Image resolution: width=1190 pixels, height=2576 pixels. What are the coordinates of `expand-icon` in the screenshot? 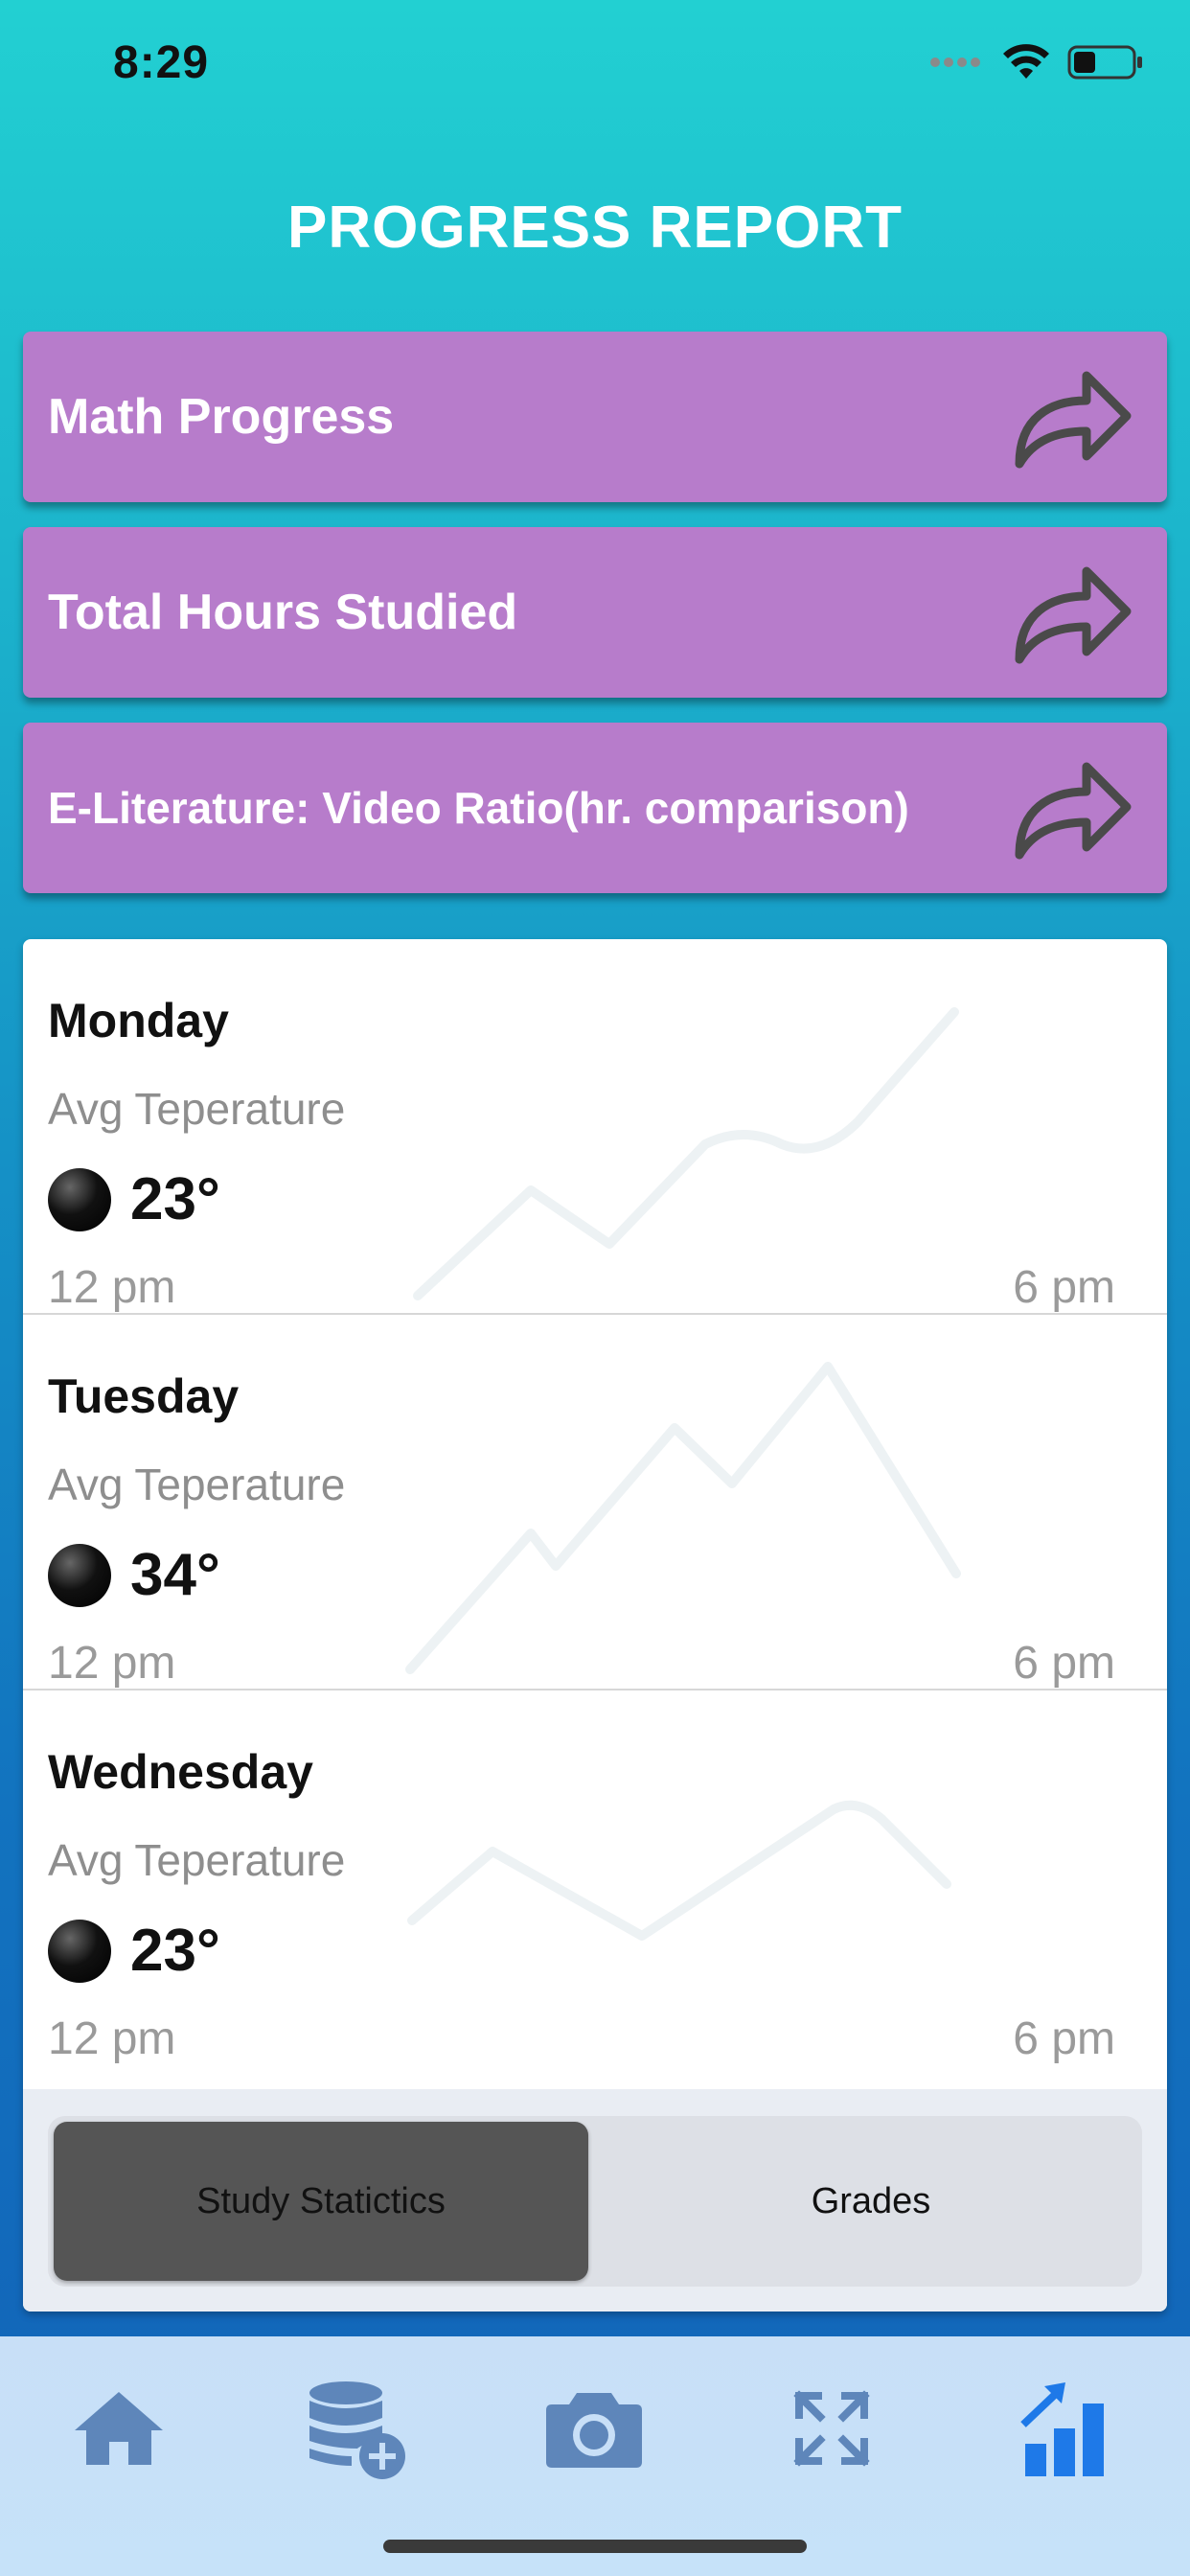 It's located at (832, 2428).